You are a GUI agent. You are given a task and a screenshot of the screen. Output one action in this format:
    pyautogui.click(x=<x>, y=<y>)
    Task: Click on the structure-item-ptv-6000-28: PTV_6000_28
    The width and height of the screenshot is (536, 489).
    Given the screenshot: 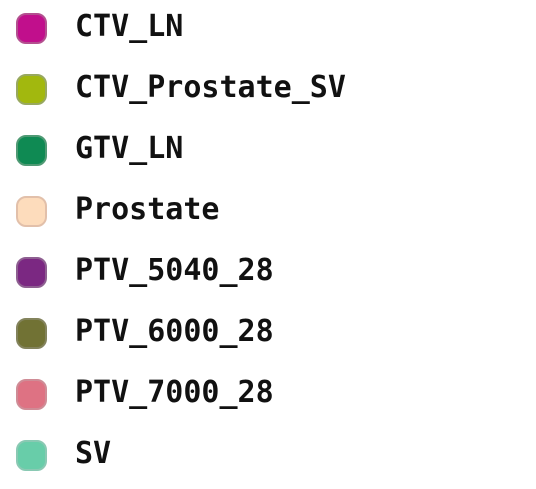 What is the action you would take?
    pyautogui.click(x=268, y=335)
    